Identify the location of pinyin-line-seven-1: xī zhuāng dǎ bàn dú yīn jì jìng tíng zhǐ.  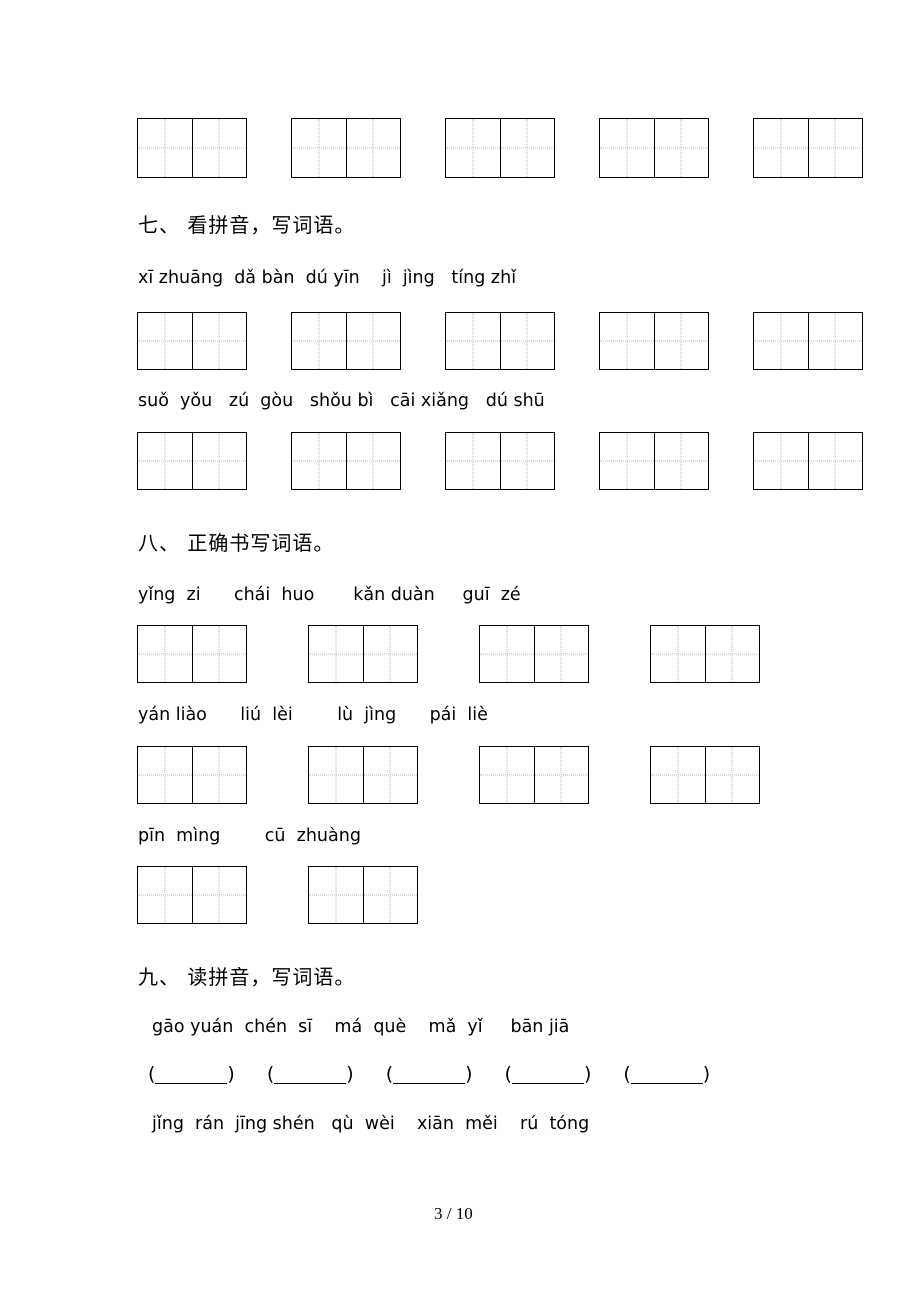
(327, 278).